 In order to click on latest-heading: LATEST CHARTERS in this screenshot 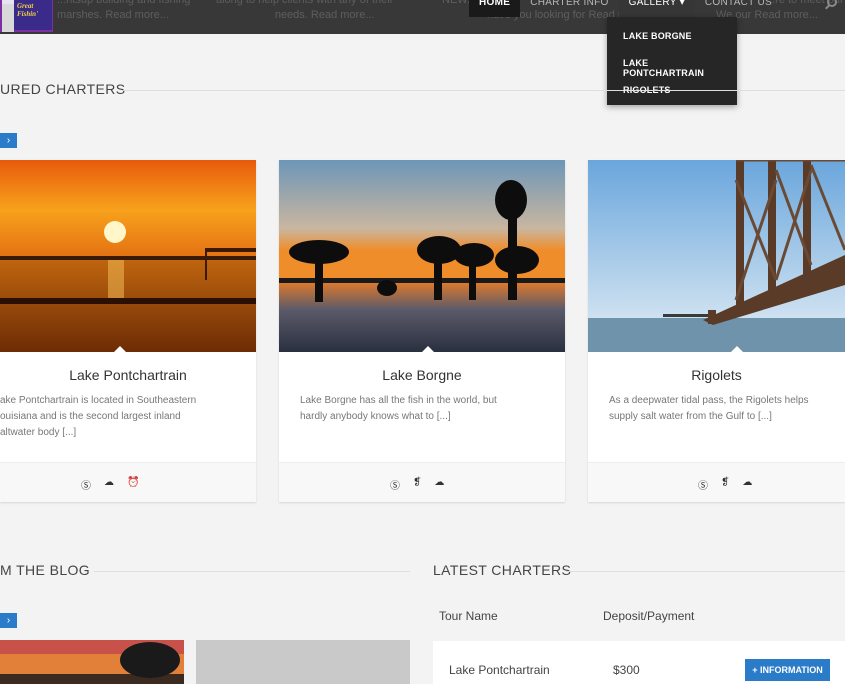, I will do `click(502, 570)`.